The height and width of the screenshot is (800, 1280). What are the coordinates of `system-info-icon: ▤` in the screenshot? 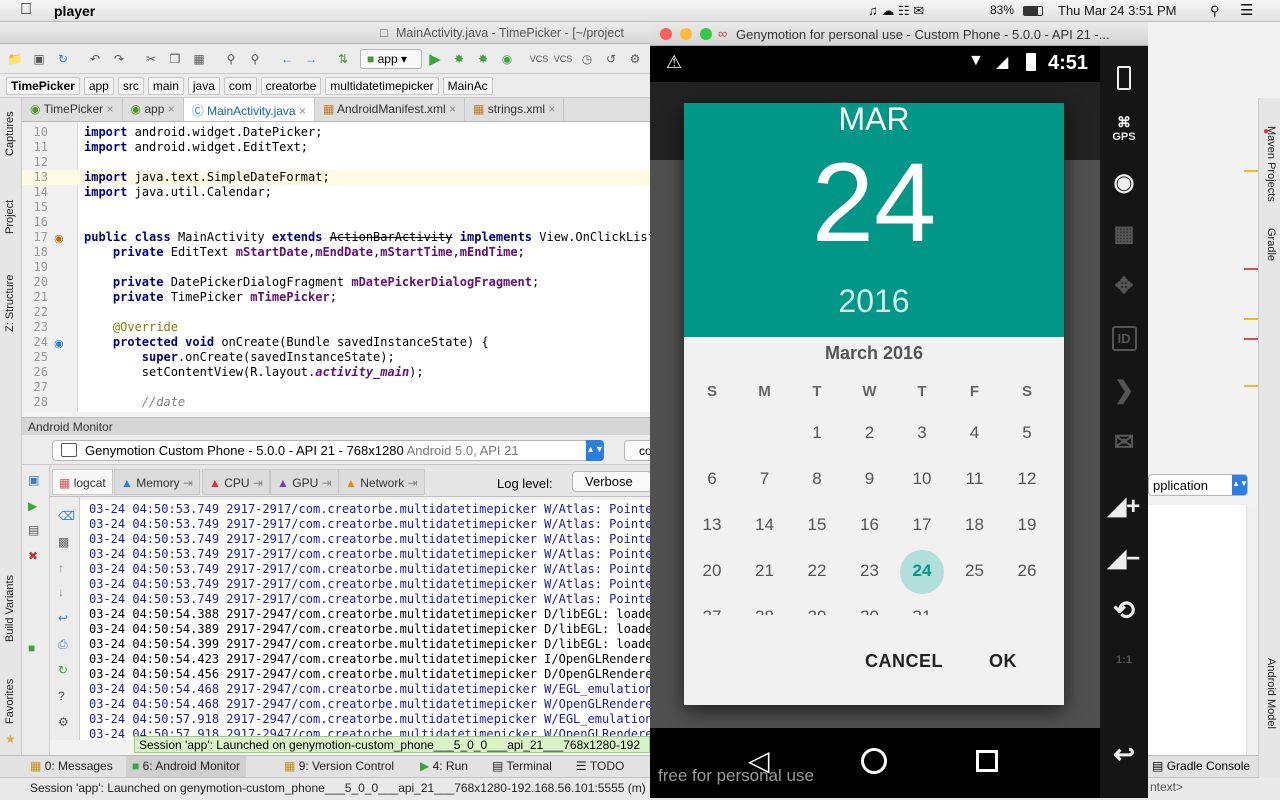 It's located at (33, 530).